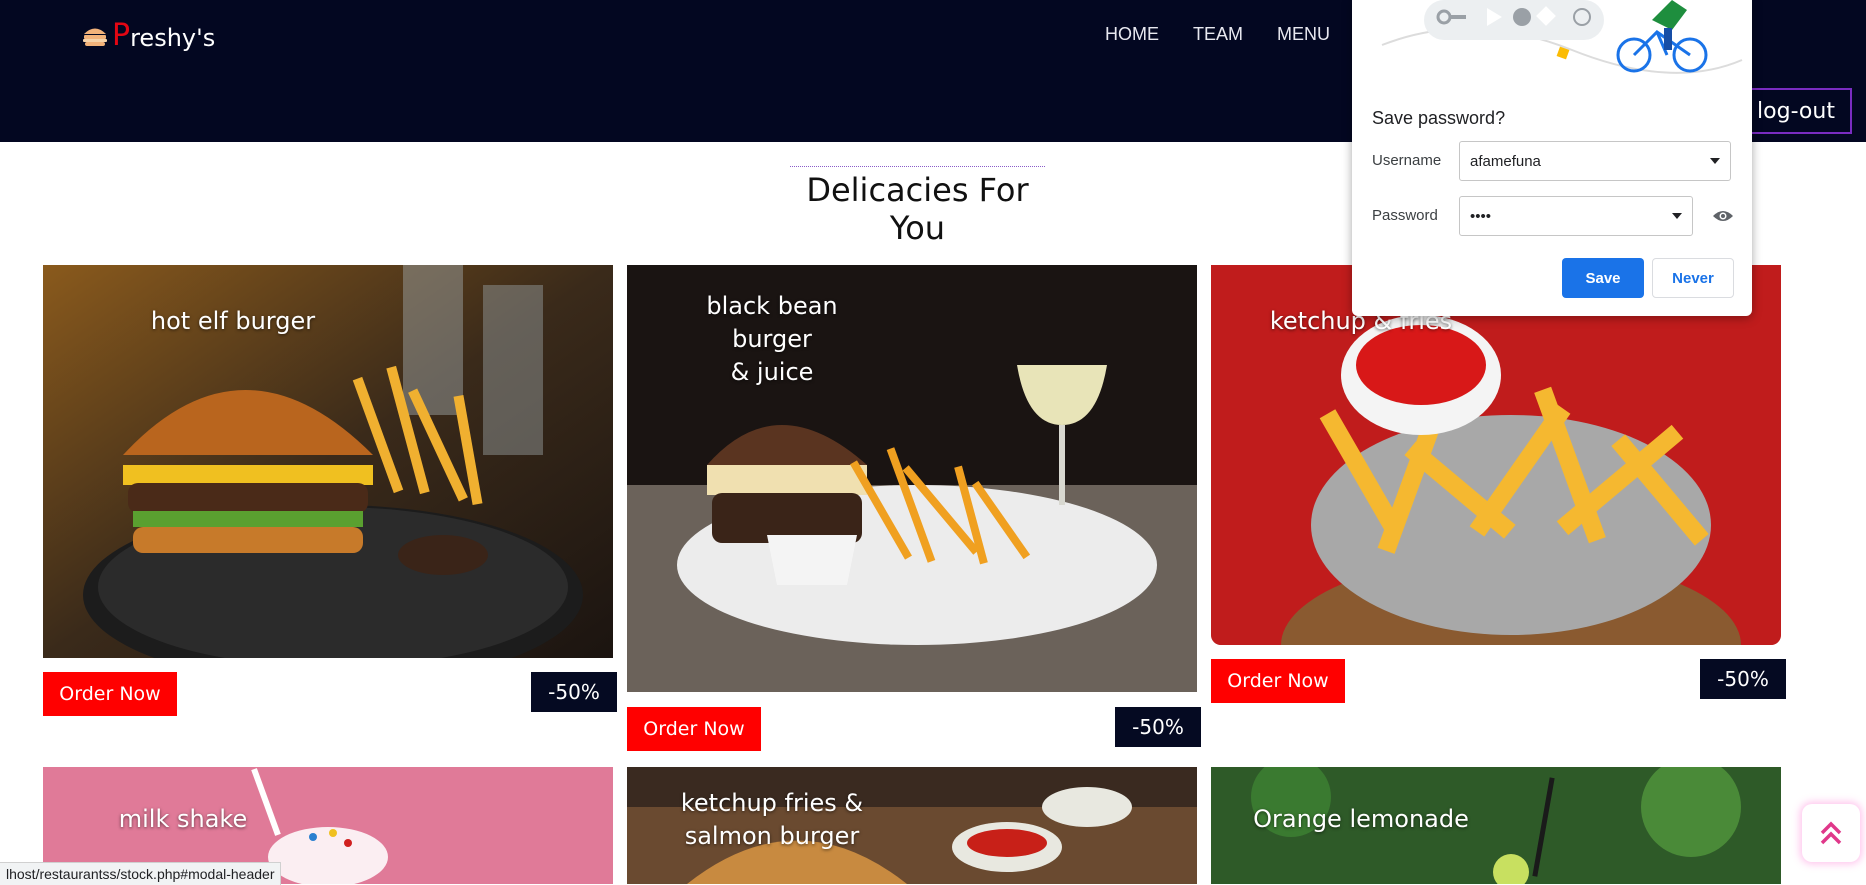 The height and width of the screenshot is (885, 1866). Describe the element at coordinates (1505, 161) in the screenshot. I see `username-value: afamefuna` at that location.